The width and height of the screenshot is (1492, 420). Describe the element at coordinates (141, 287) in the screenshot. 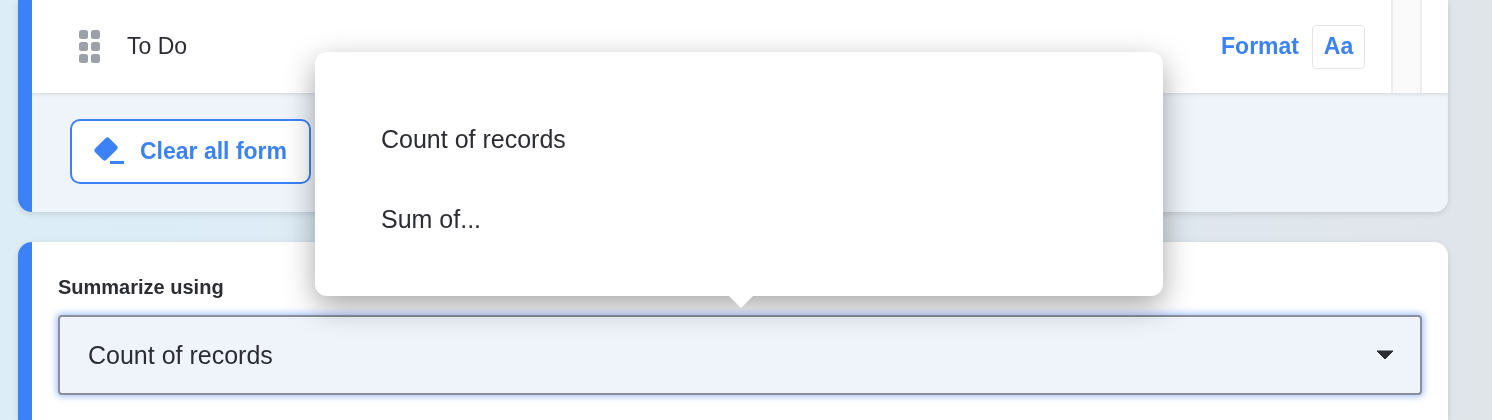

I see `field-label: Summarize using` at that location.